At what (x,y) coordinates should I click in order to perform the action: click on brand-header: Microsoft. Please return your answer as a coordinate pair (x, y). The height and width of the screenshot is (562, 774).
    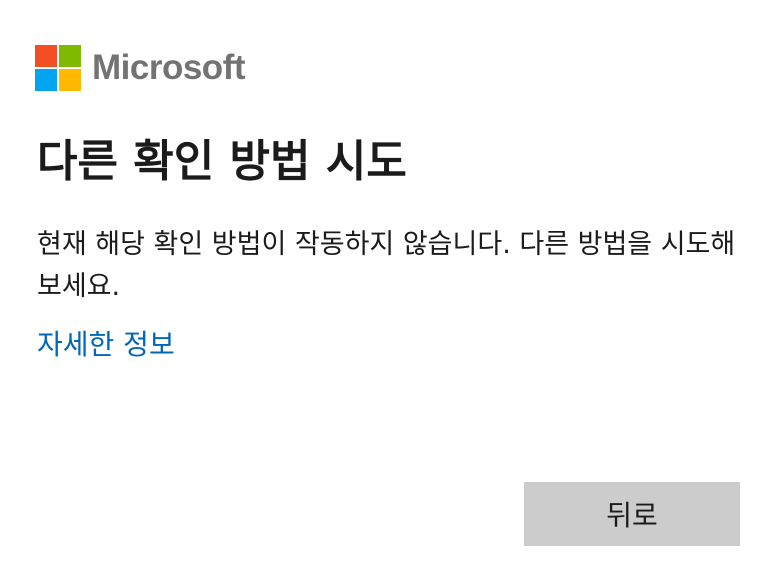
    Looking at the image, I should click on (140, 68).